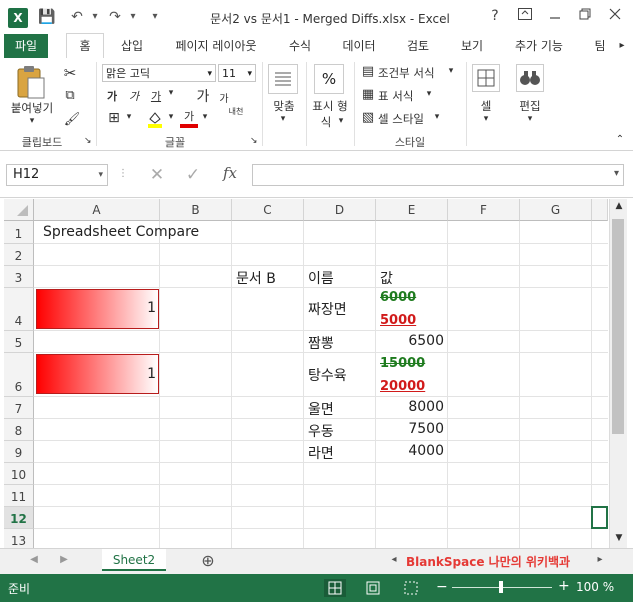 Image resolution: width=633 pixels, height=602 pixels. Describe the element at coordinates (208, 560) in the screenshot. I see `new-sheet-button: ⊕` at that location.